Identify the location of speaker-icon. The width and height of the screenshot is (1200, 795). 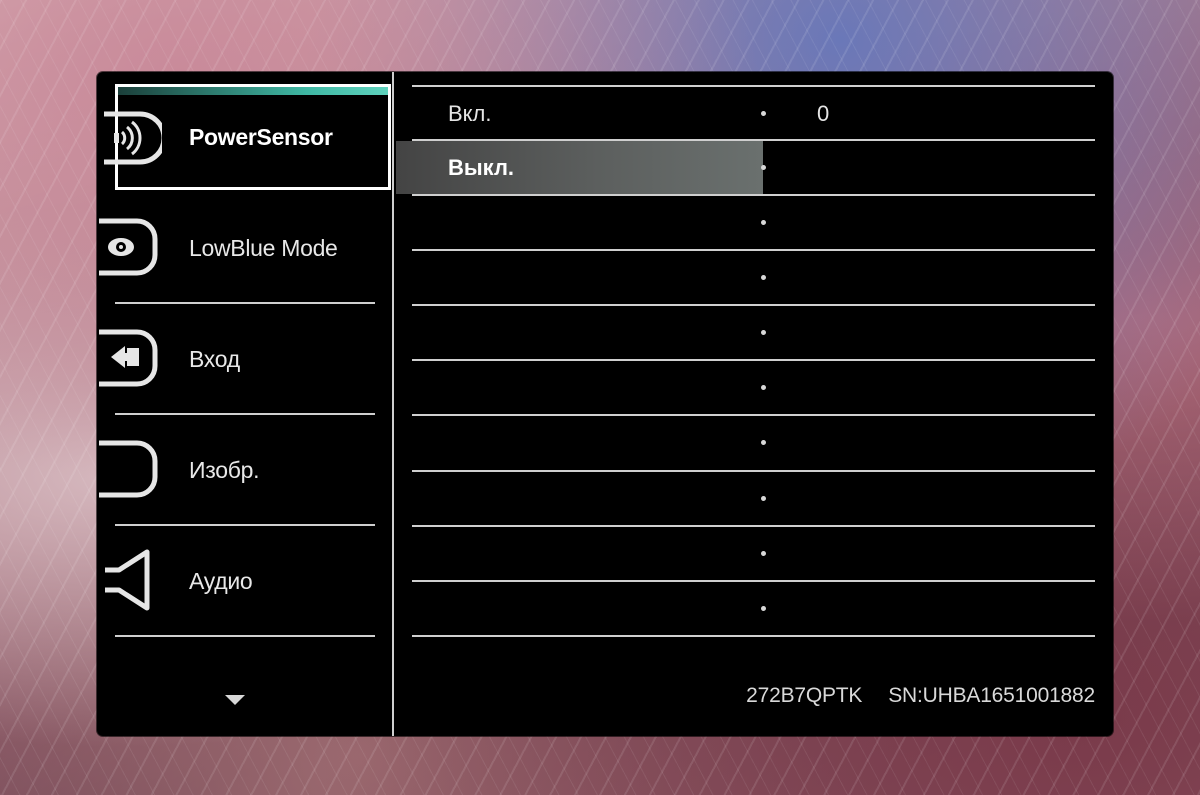
(128, 580).